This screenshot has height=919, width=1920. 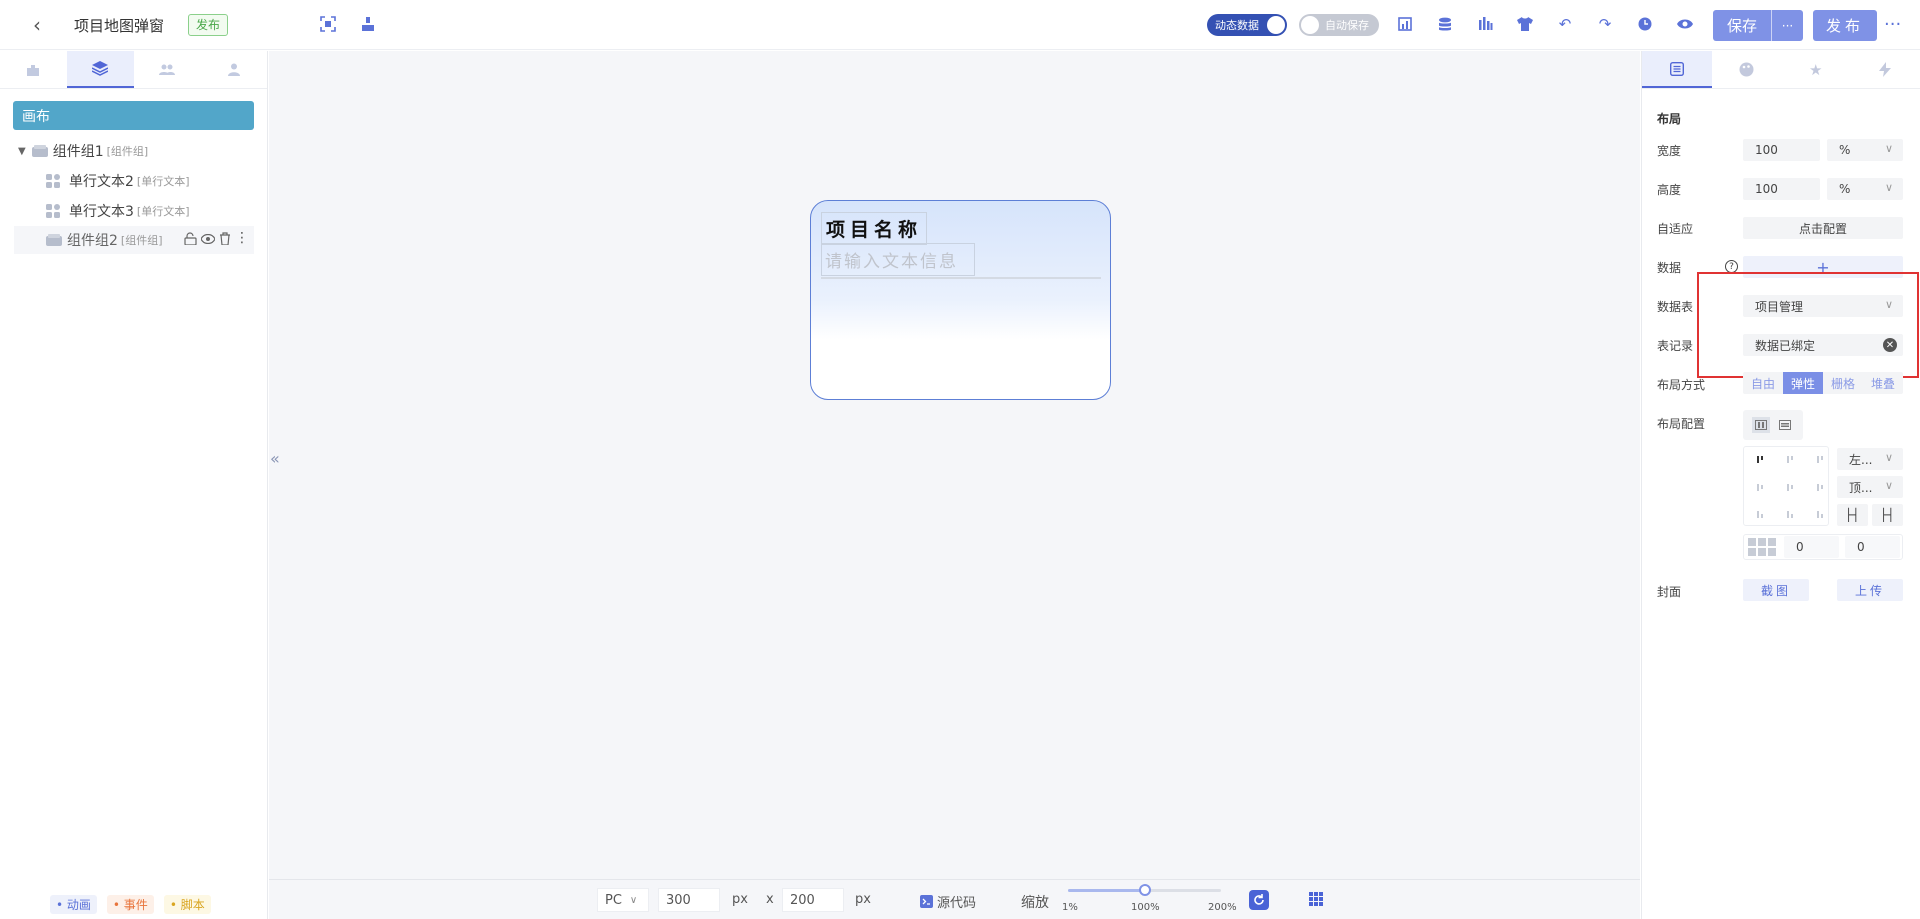 I want to click on layout-mode-grid: 栅格, so click(x=1843, y=383).